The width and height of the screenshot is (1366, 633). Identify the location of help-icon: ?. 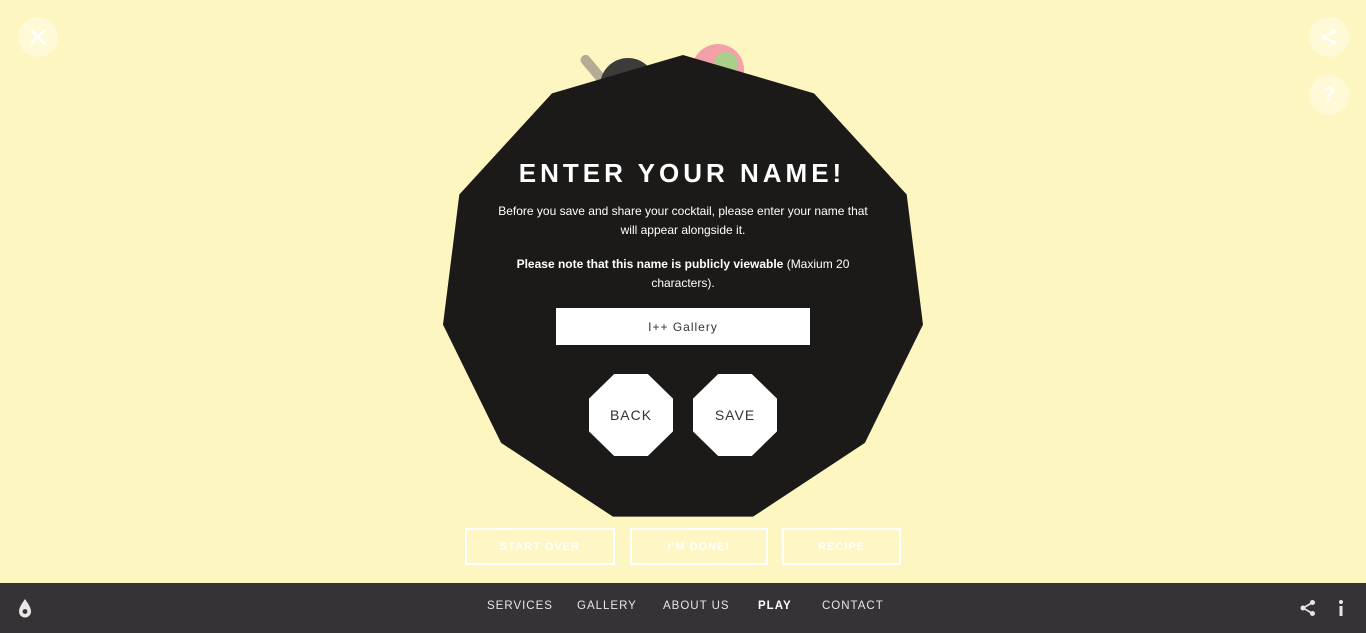
(1329, 95).